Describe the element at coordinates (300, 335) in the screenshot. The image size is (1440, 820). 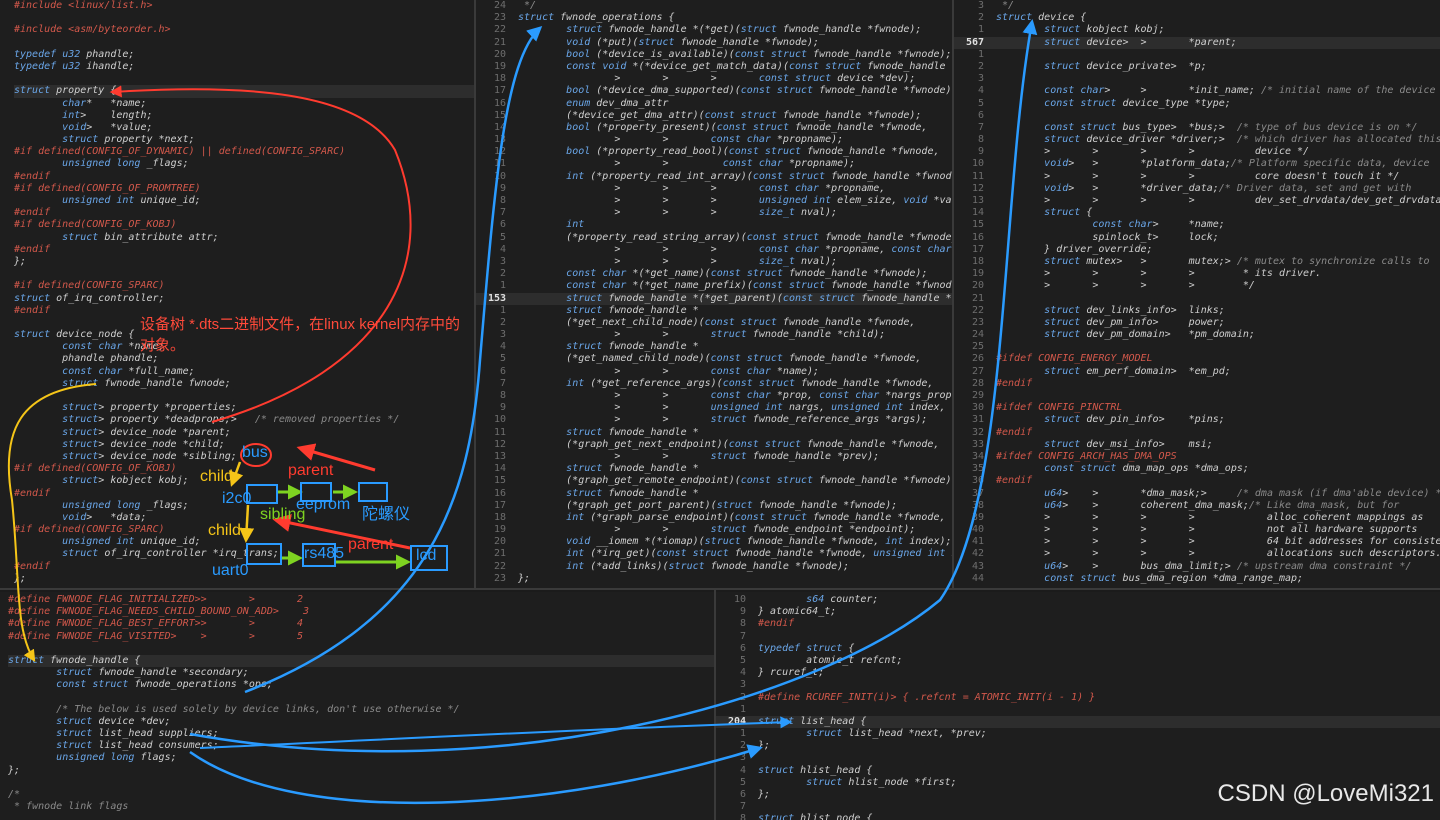
I see `annotation-note: 设备树 *.dts二进制文件，在linux kernel内存中的对象。` at that location.